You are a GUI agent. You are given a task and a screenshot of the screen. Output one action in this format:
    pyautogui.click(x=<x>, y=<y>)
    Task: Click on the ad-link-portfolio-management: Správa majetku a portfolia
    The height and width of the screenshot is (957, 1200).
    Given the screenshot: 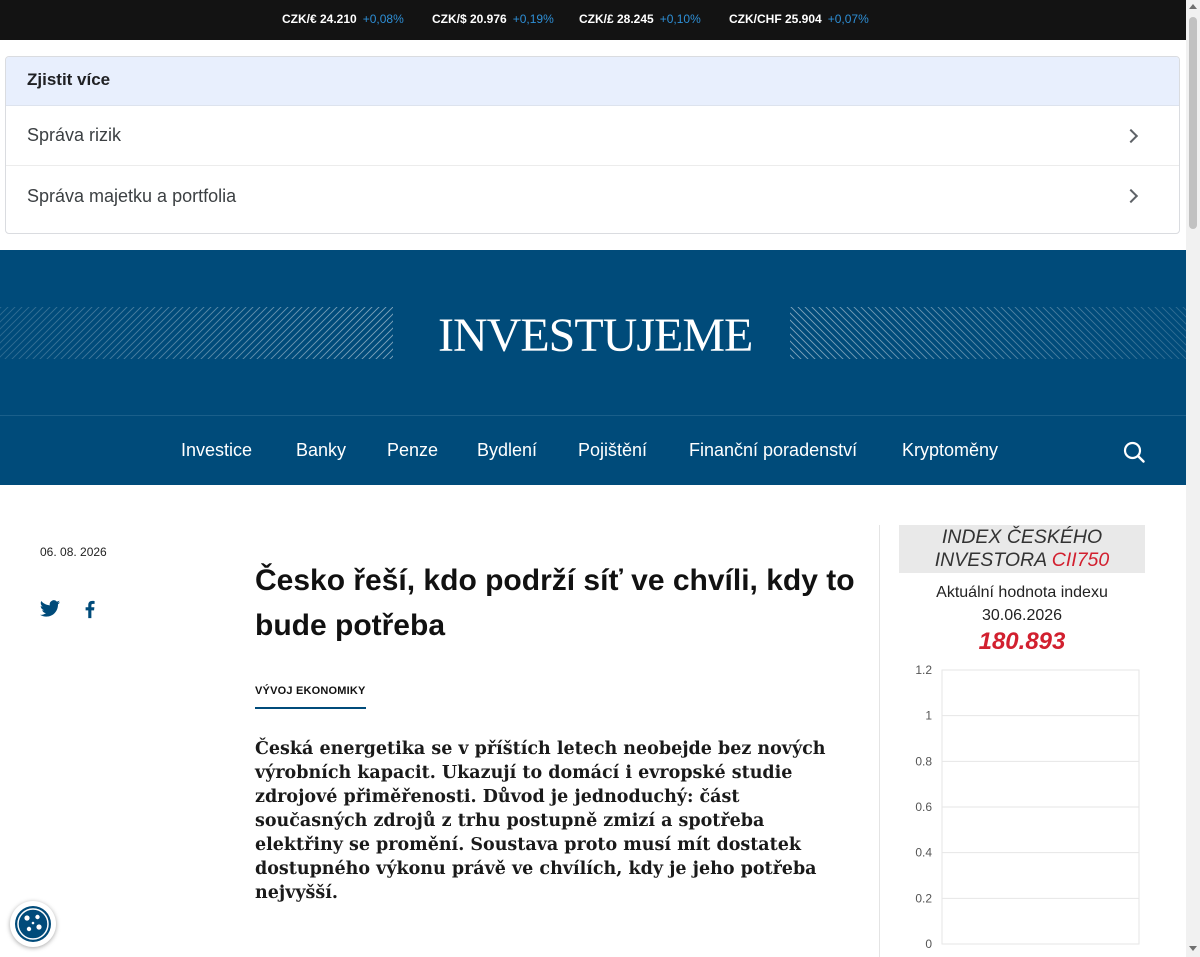 What is the action you would take?
    pyautogui.click(x=592, y=196)
    